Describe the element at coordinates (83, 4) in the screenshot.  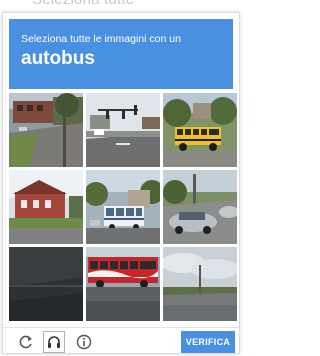
I see `background-text: Seleziona tutte` at that location.